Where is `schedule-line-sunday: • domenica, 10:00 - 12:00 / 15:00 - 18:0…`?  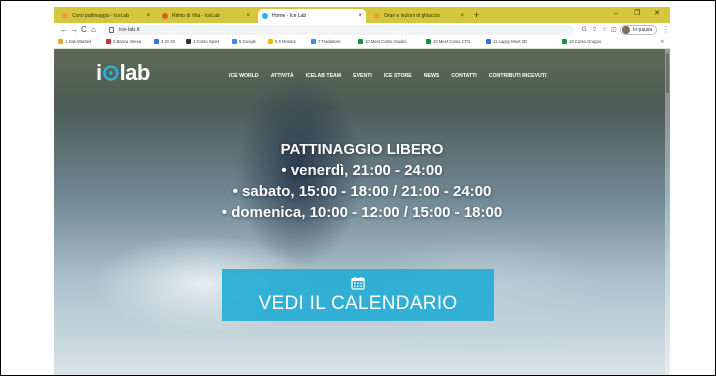 schedule-line-sunday: • domenica, 10:00 - 12:00 / 15:00 - 18:0… is located at coordinates (362, 212).